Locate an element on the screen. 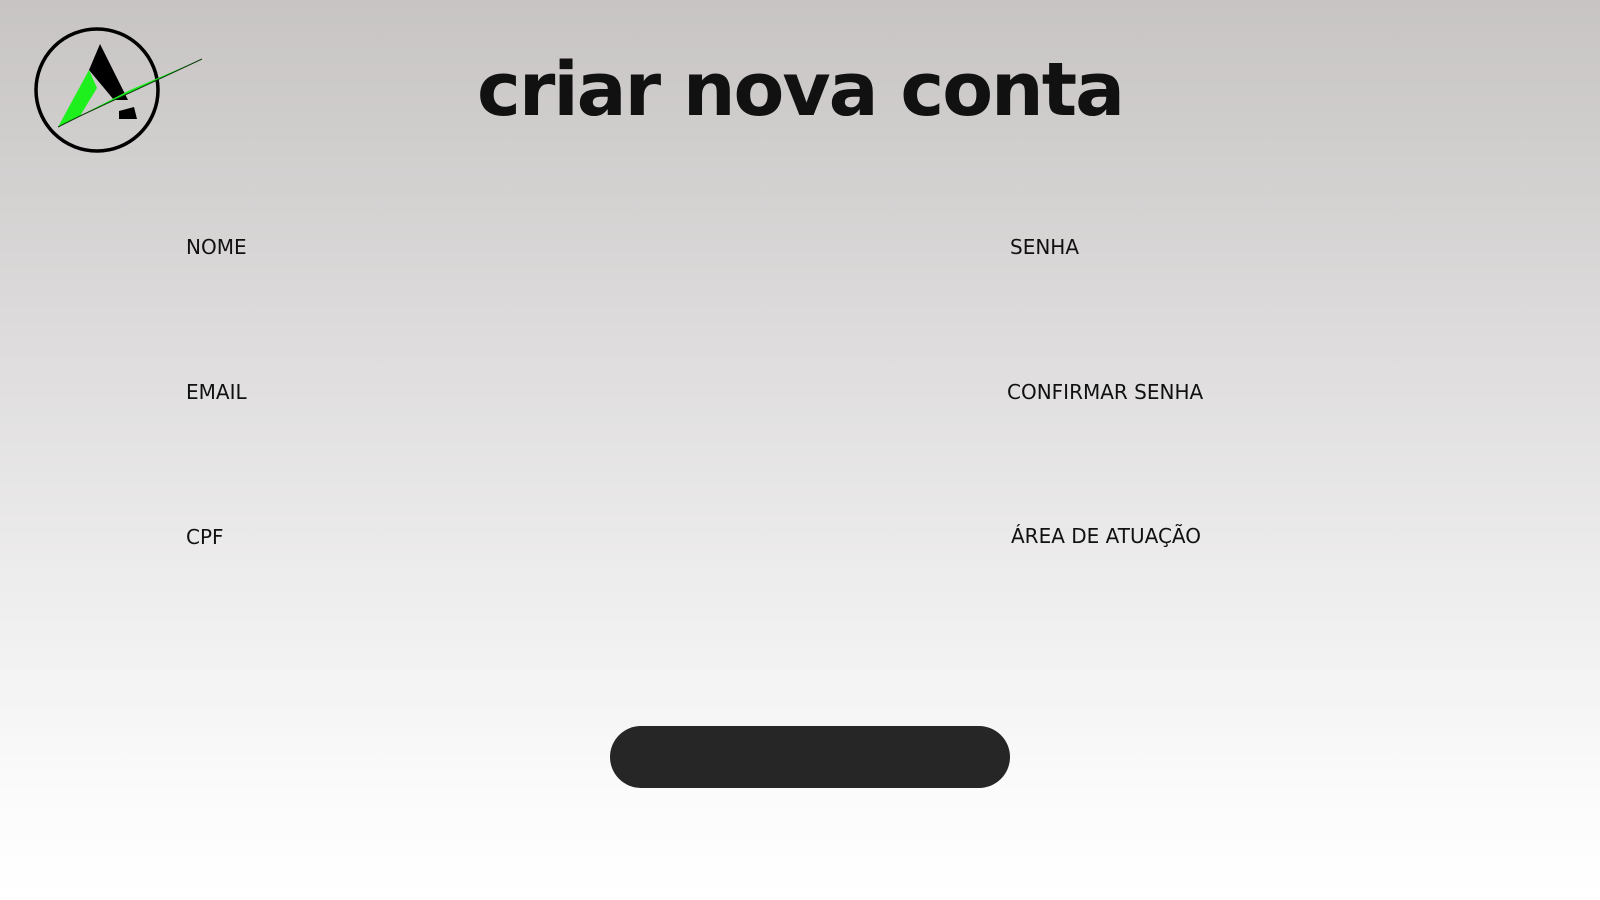 This screenshot has height=900, width=1600. area-atuacao-input is located at coordinates (1226, 584).